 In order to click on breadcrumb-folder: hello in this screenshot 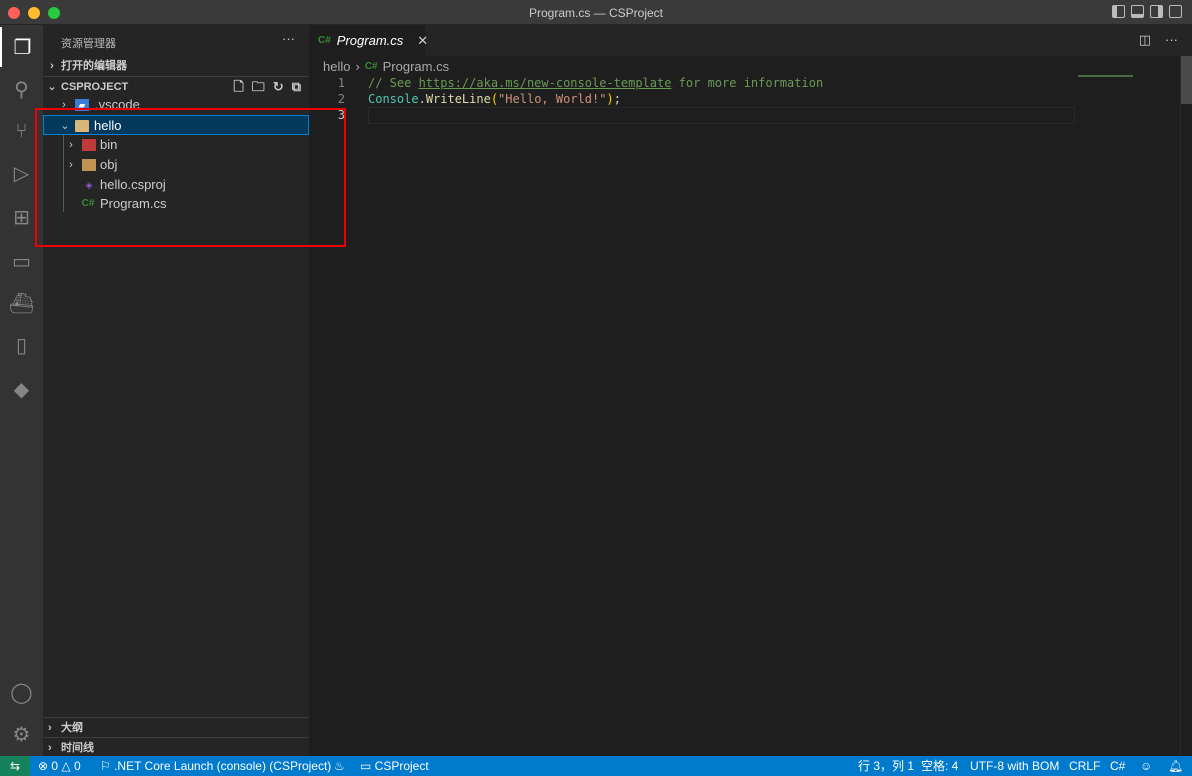, I will do `click(336, 66)`.